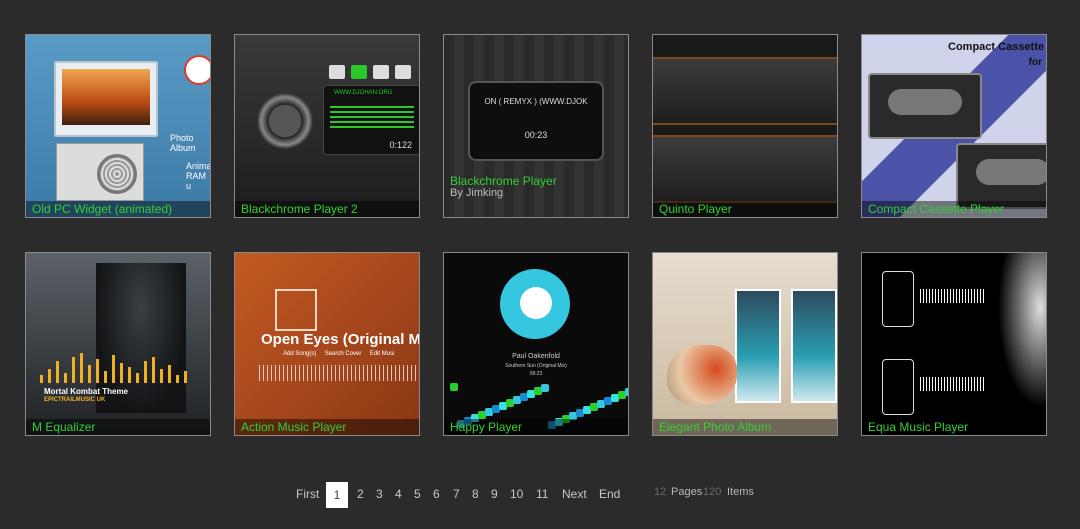 Image resolution: width=1080 pixels, height=529 pixels. Describe the element at coordinates (536, 135) in the screenshot. I see `time-readout: 00:23` at that location.